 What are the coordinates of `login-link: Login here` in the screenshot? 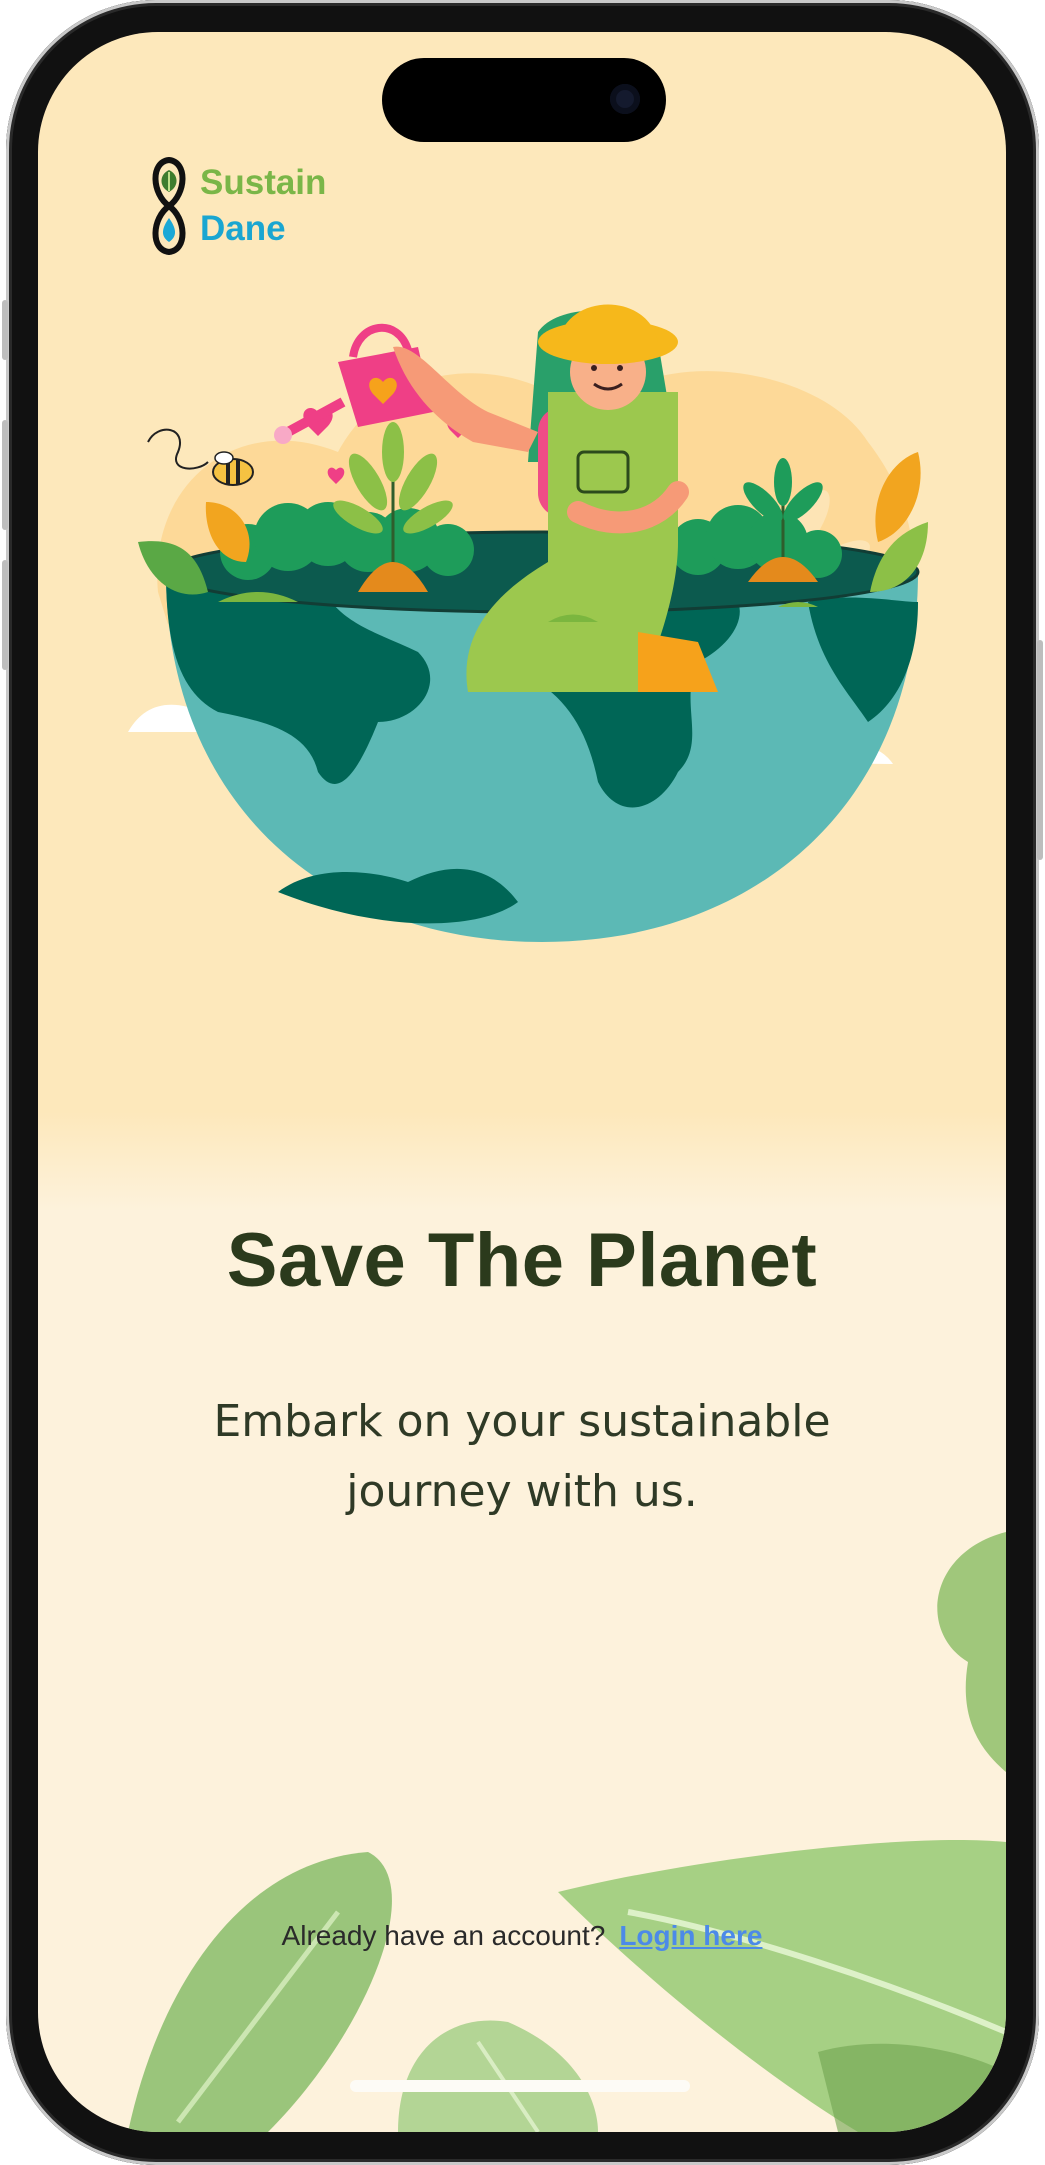 It's located at (690, 1935).